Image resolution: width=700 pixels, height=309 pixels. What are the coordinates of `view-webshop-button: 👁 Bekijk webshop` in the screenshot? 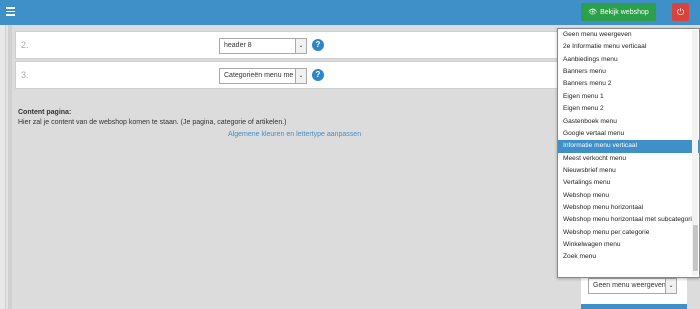 It's located at (618, 12).